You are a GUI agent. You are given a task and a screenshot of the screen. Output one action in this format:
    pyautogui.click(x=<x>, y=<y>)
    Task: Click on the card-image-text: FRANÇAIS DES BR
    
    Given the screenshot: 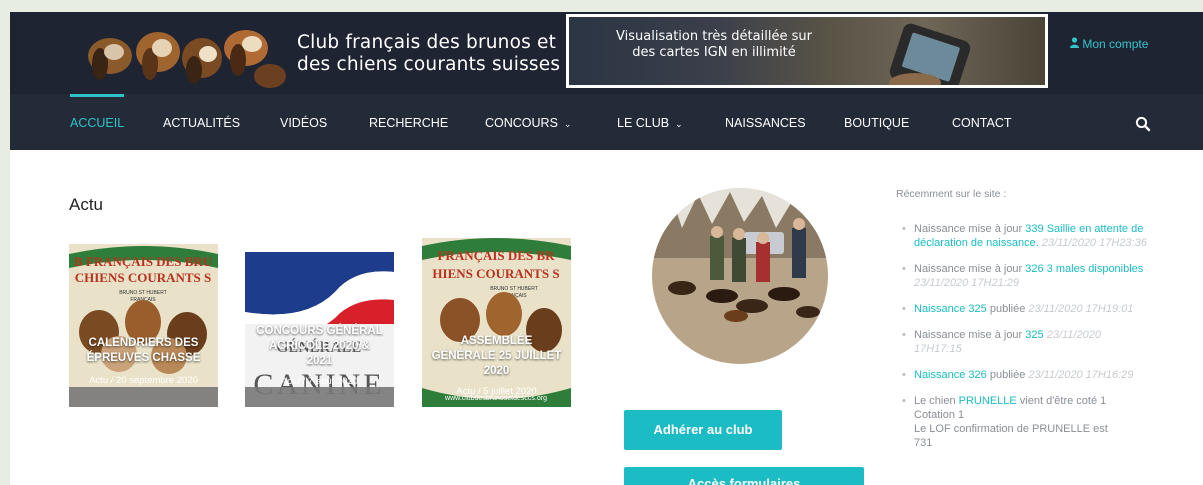 What is the action you would take?
    pyautogui.click(x=496, y=255)
    